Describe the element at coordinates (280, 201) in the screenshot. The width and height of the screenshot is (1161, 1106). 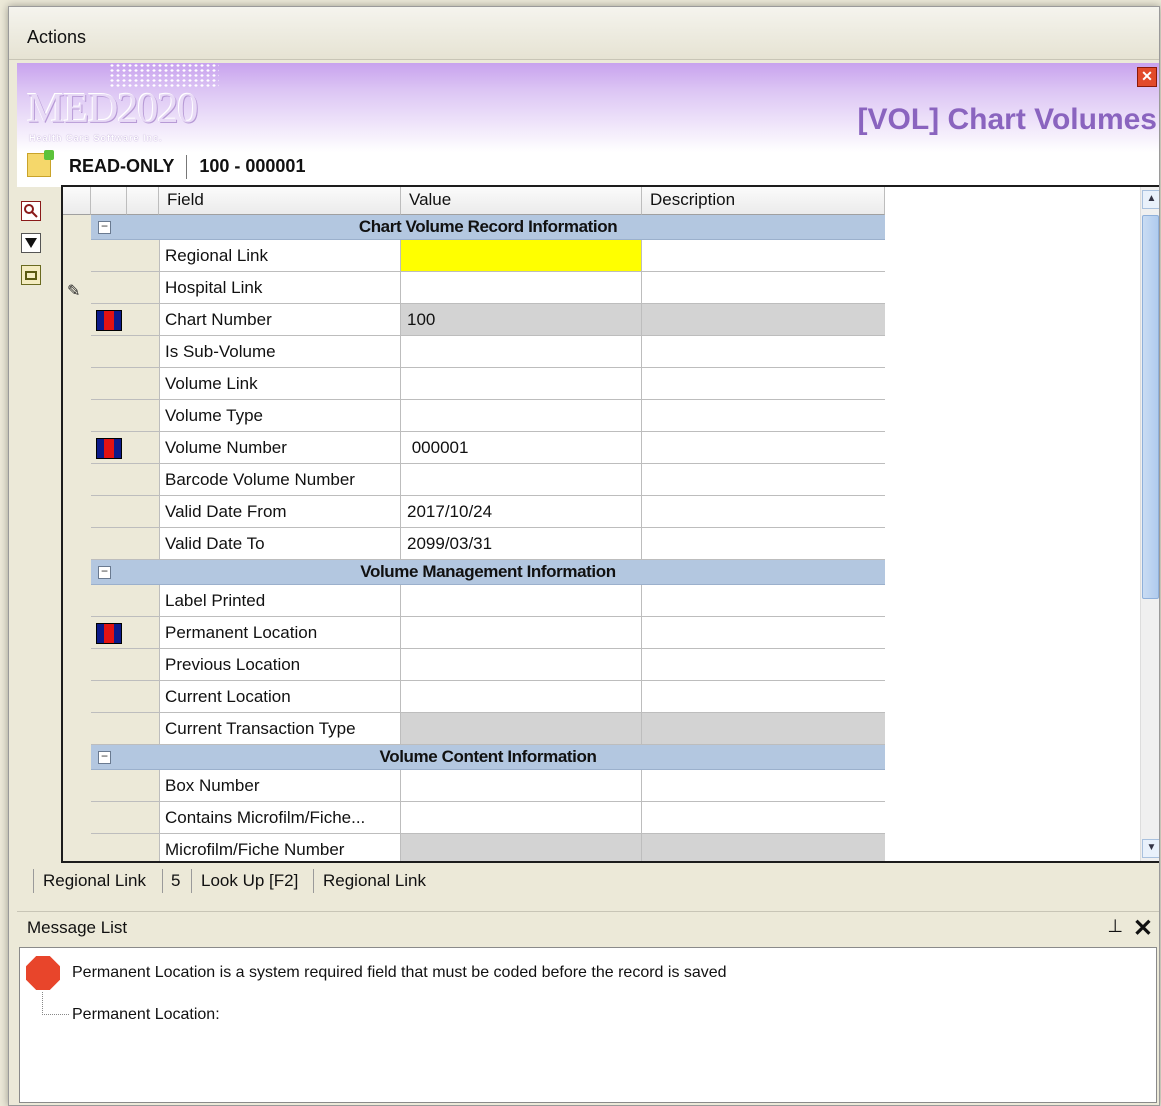
I see `field-column-header: Field` at that location.